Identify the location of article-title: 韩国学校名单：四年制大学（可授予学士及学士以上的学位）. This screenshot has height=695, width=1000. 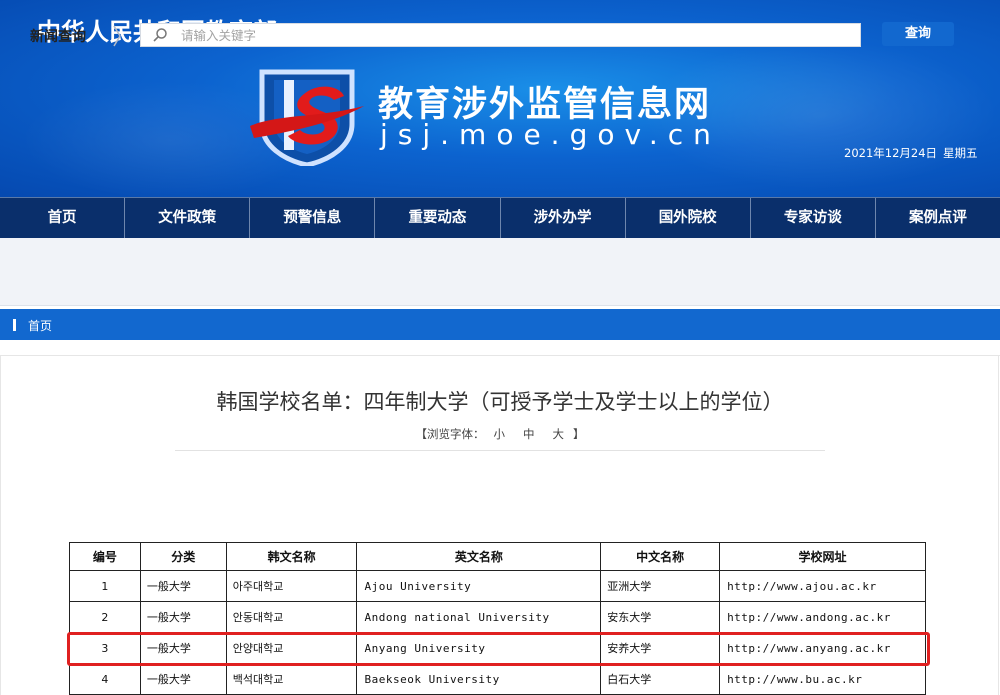
(500, 402).